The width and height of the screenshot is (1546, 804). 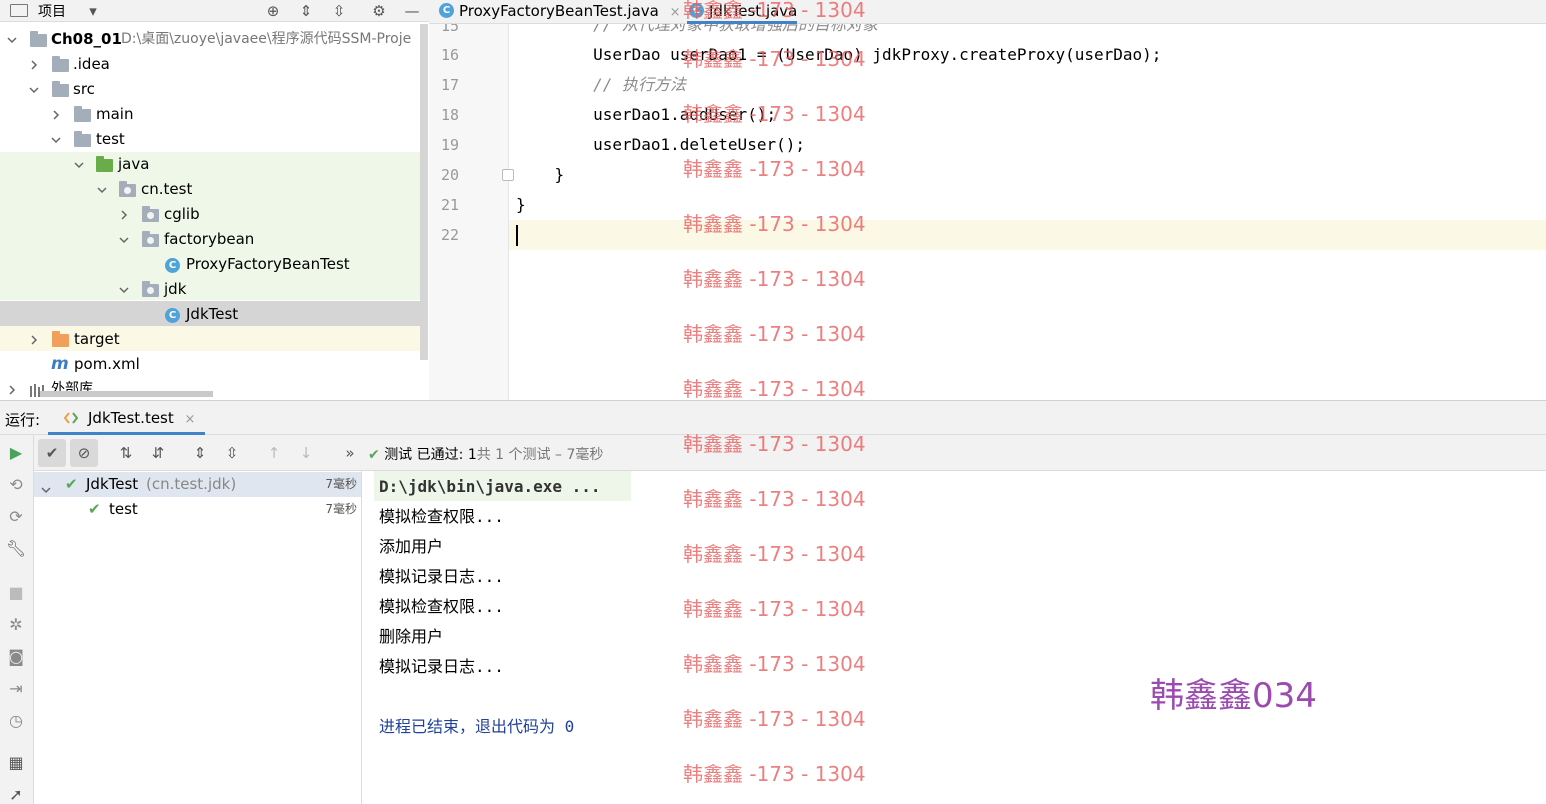 I want to click on tree-item-src: src, so click(x=210, y=89).